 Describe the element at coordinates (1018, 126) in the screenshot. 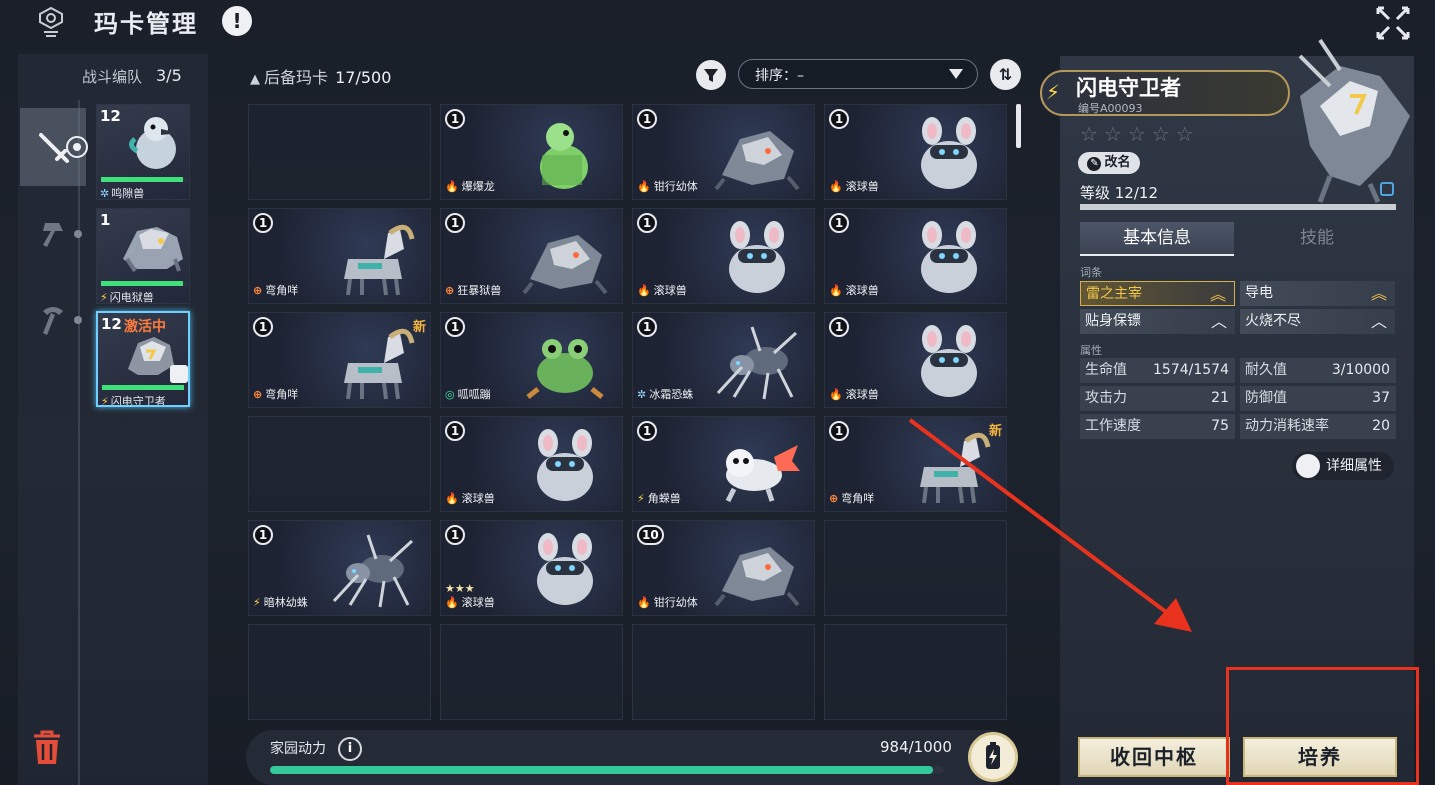

I see `grid-scrollbar` at that location.